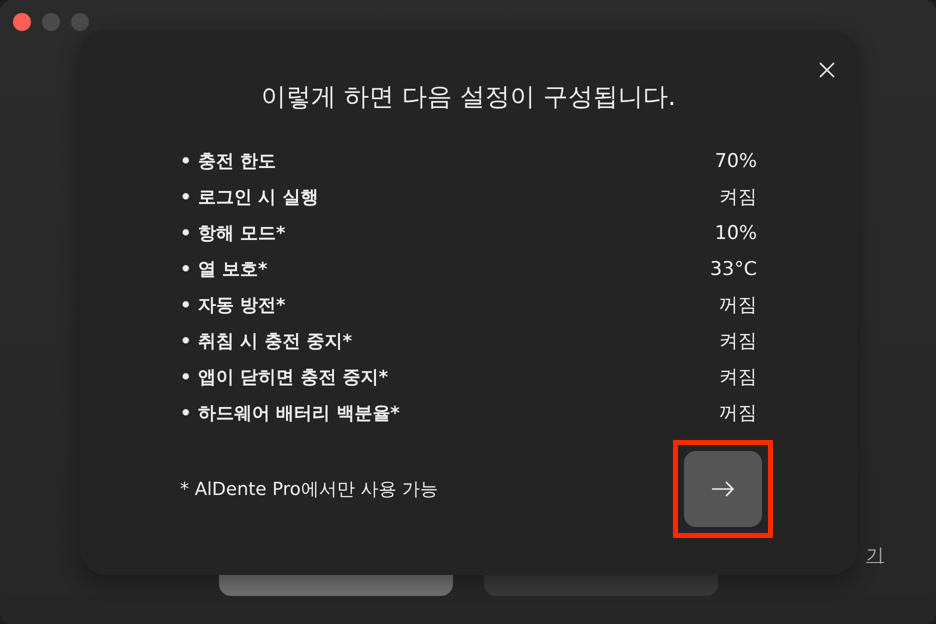  I want to click on zoom-window-icon, so click(80, 22).